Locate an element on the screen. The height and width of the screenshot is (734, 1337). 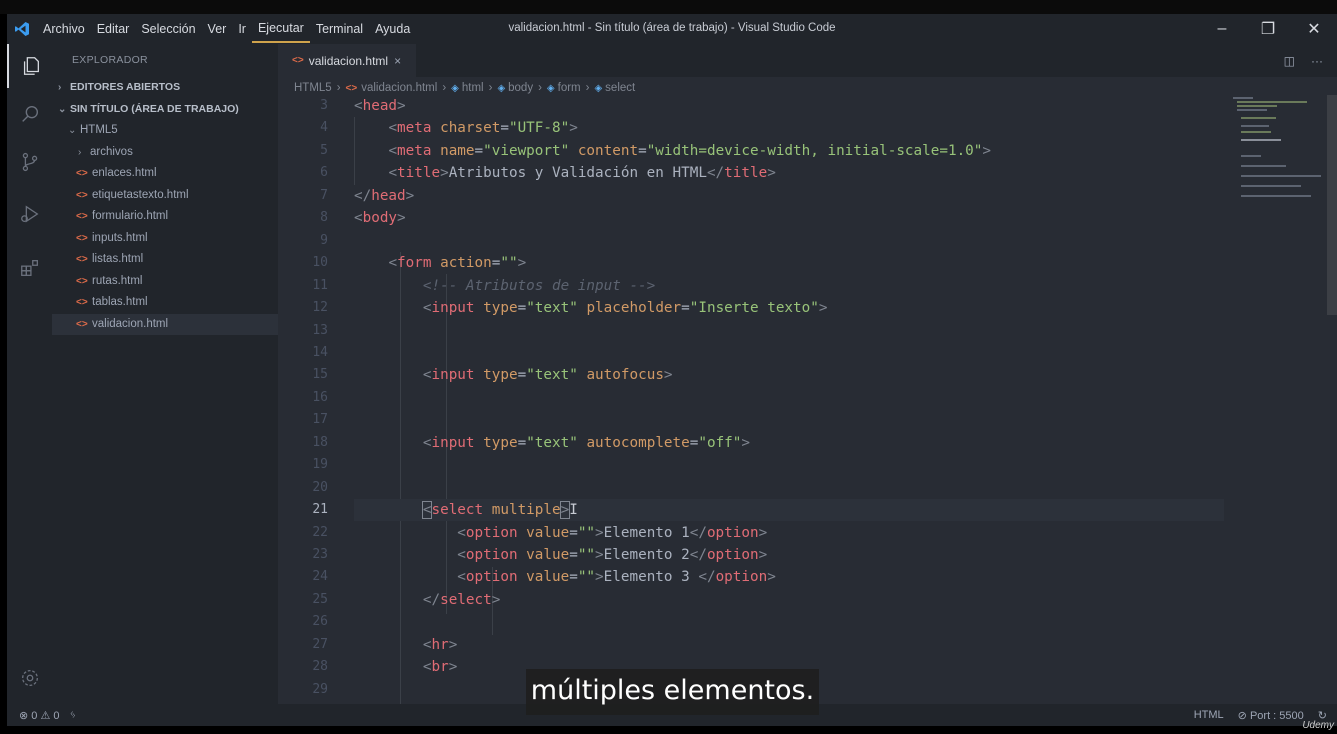
line-number-text: 20 is located at coordinates (320, 487).